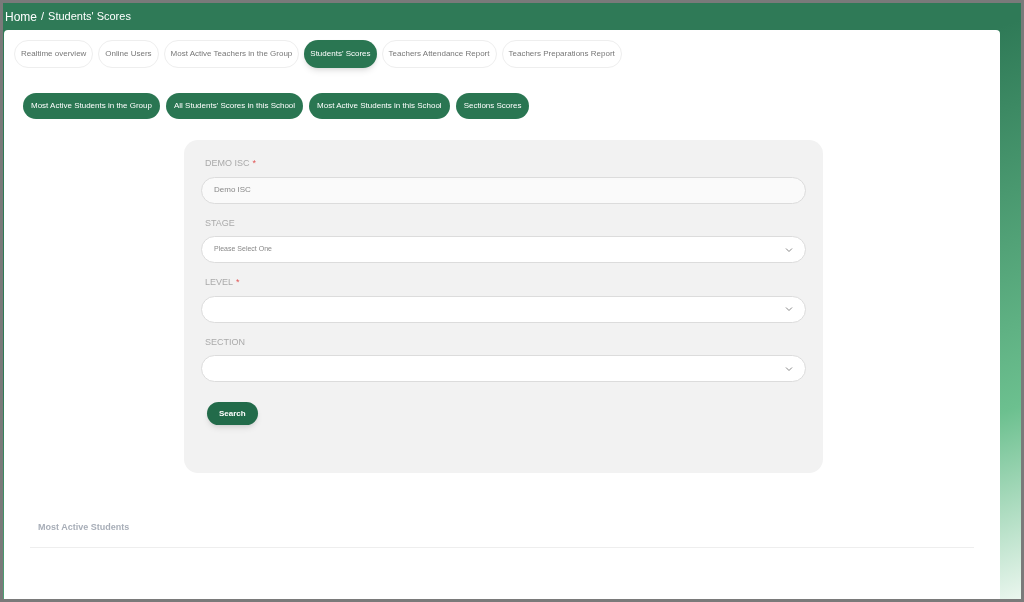  Describe the element at coordinates (234, 106) in the screenshot. I see `report-button: All Students' Scores in this School` at that location.